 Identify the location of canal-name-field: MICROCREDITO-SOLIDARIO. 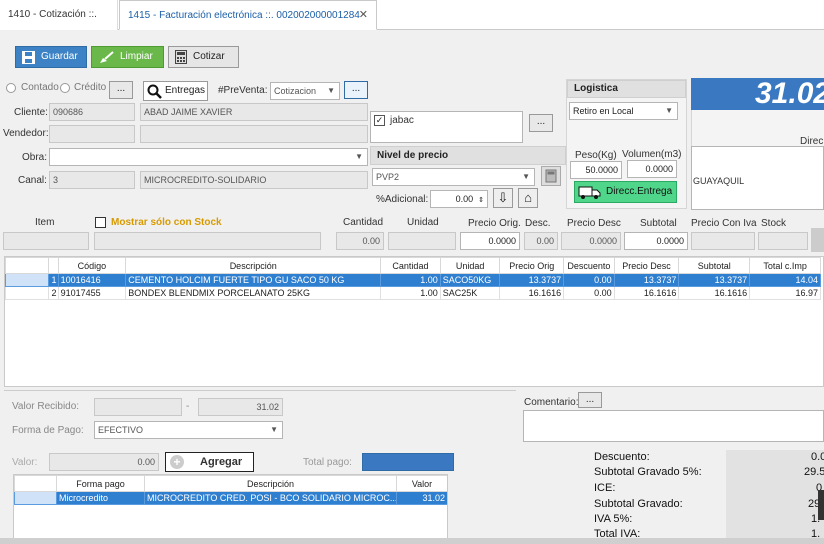
(254, 180).